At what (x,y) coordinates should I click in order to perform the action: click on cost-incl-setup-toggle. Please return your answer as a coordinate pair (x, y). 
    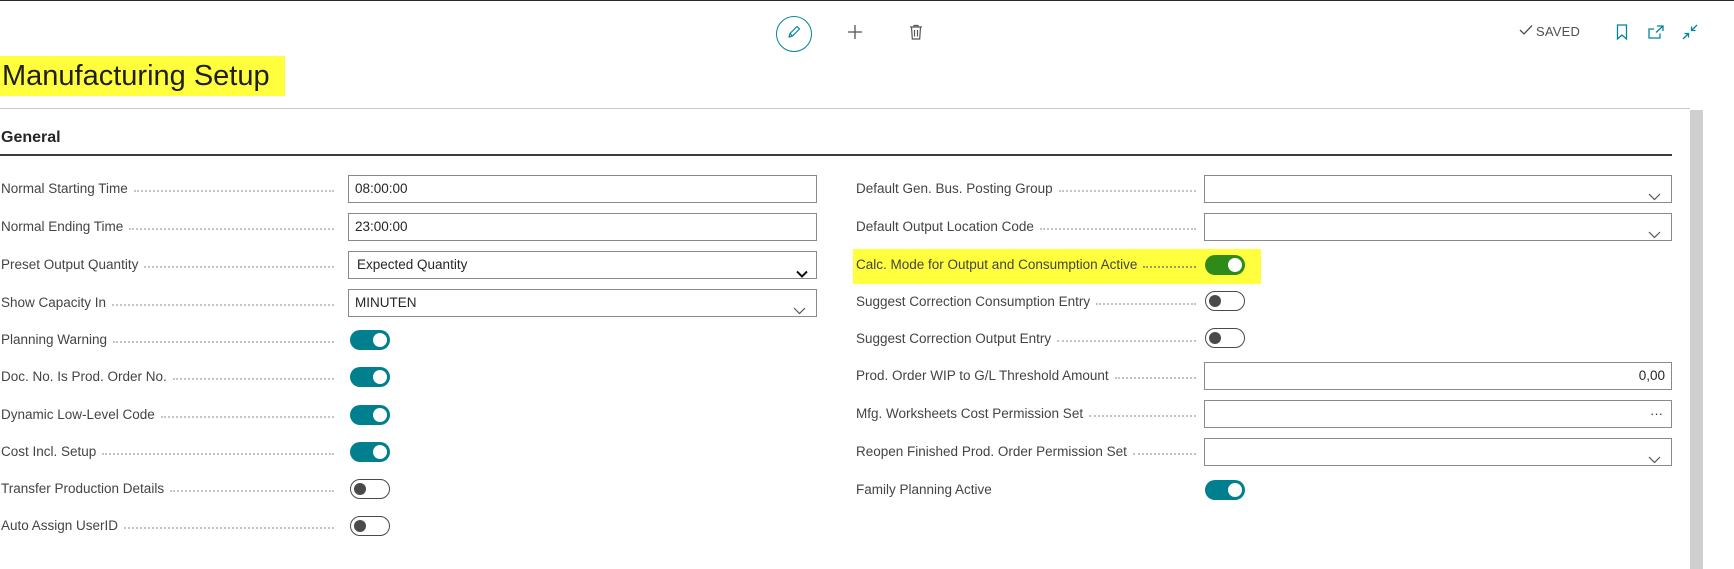
    Looking at the image, I should click on (370, 452).